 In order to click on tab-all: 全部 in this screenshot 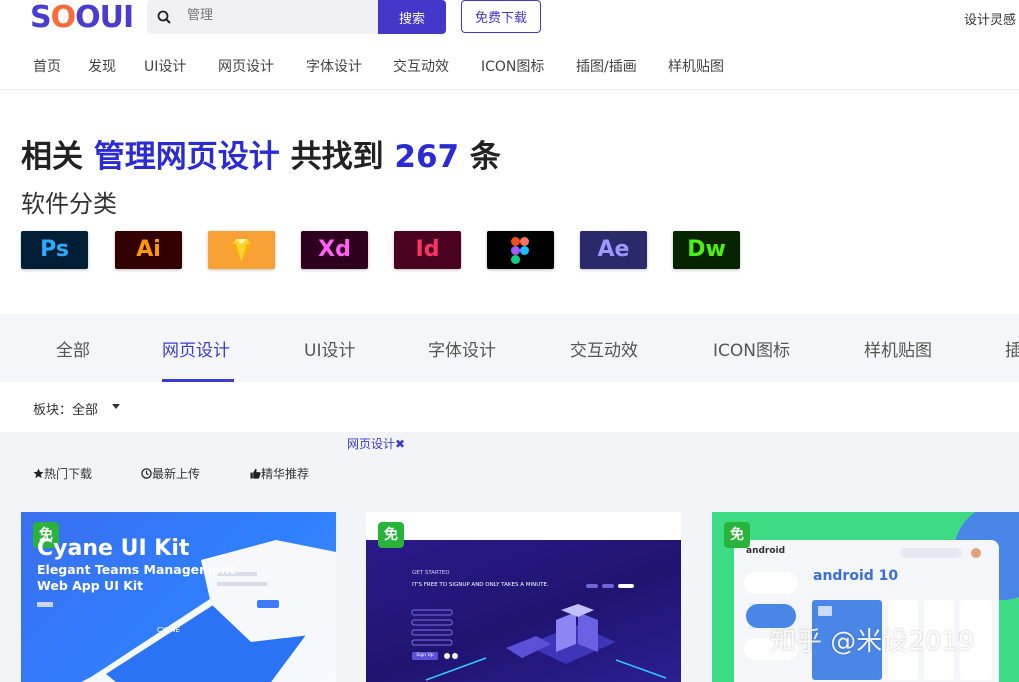, I will do `click(73, 348)`.